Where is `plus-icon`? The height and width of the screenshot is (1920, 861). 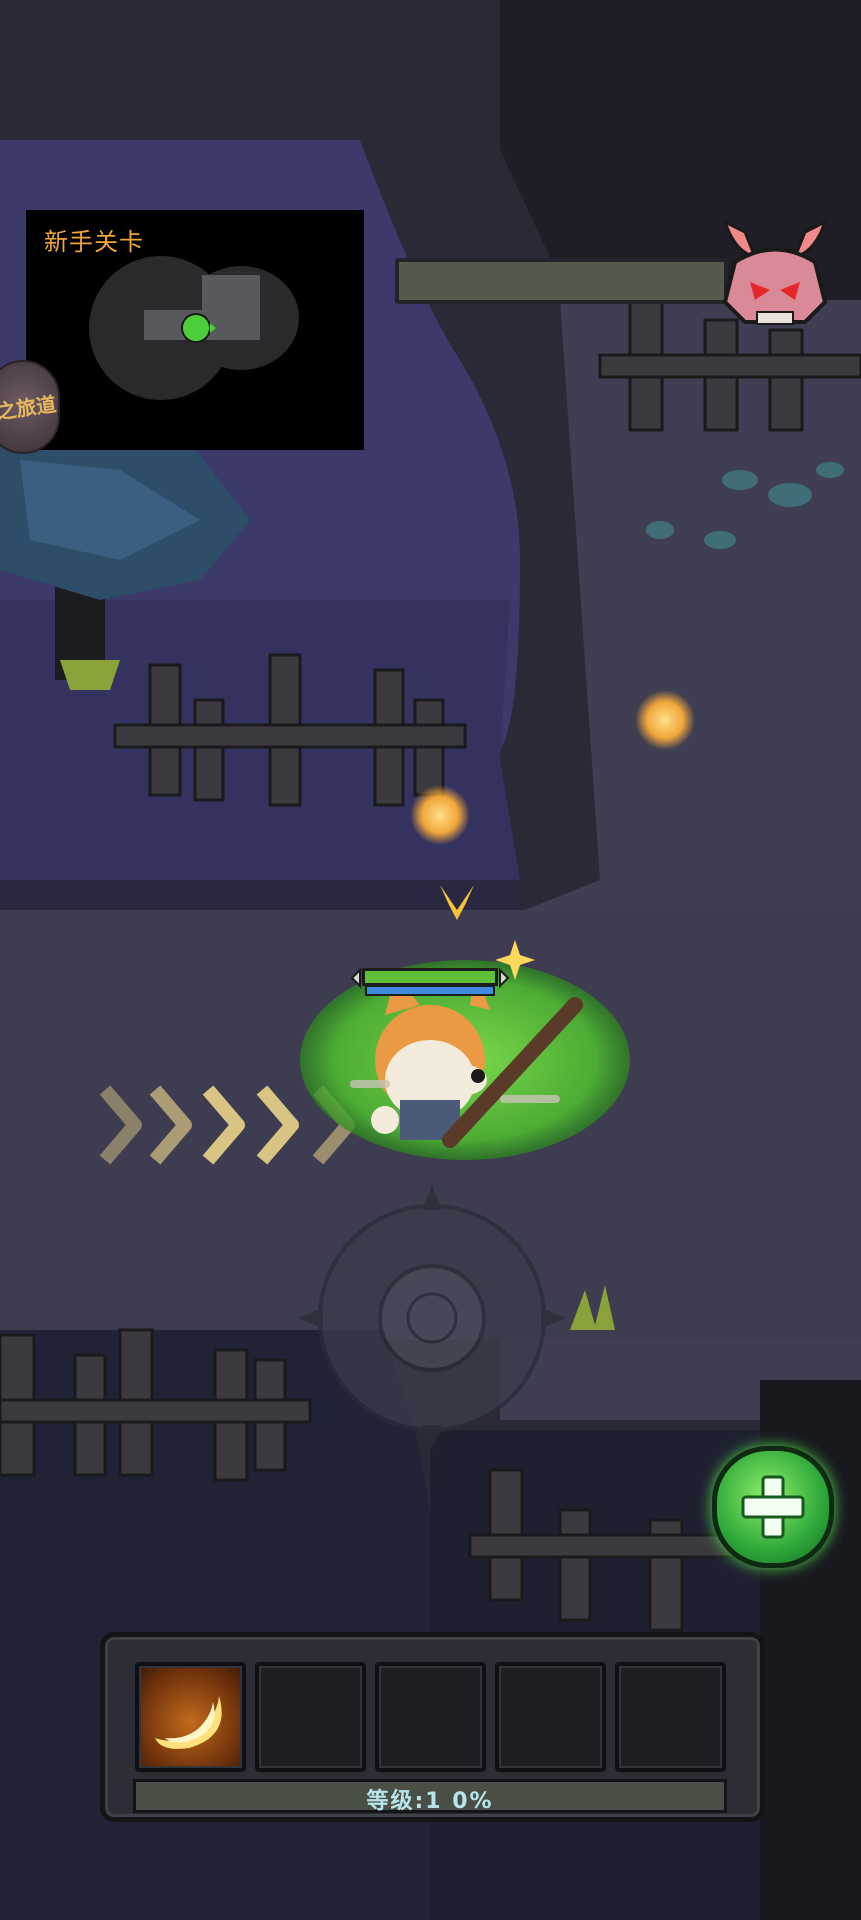
plus-icon is located at coordinates (773, 1507).